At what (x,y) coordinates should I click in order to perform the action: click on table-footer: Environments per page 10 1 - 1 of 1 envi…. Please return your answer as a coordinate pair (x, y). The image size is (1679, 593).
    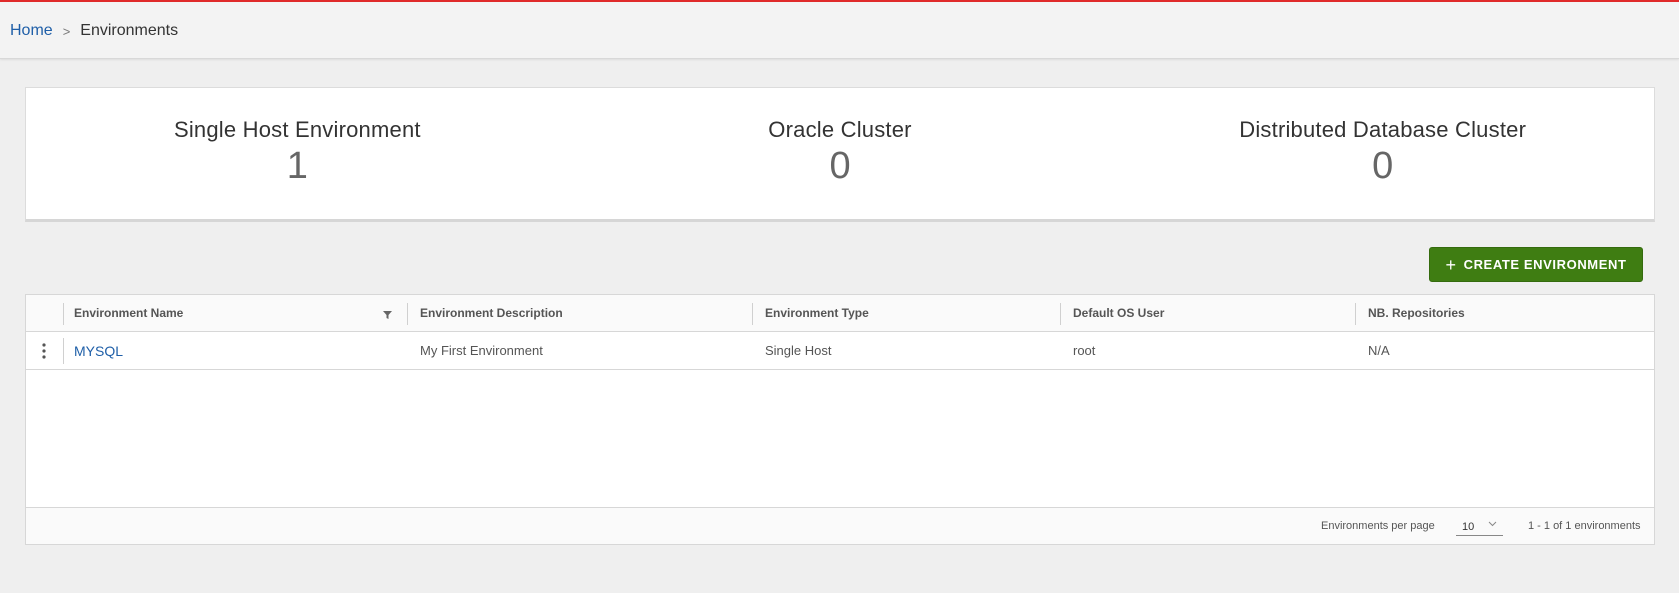
    Looking at the image, I should click on (840, 525).